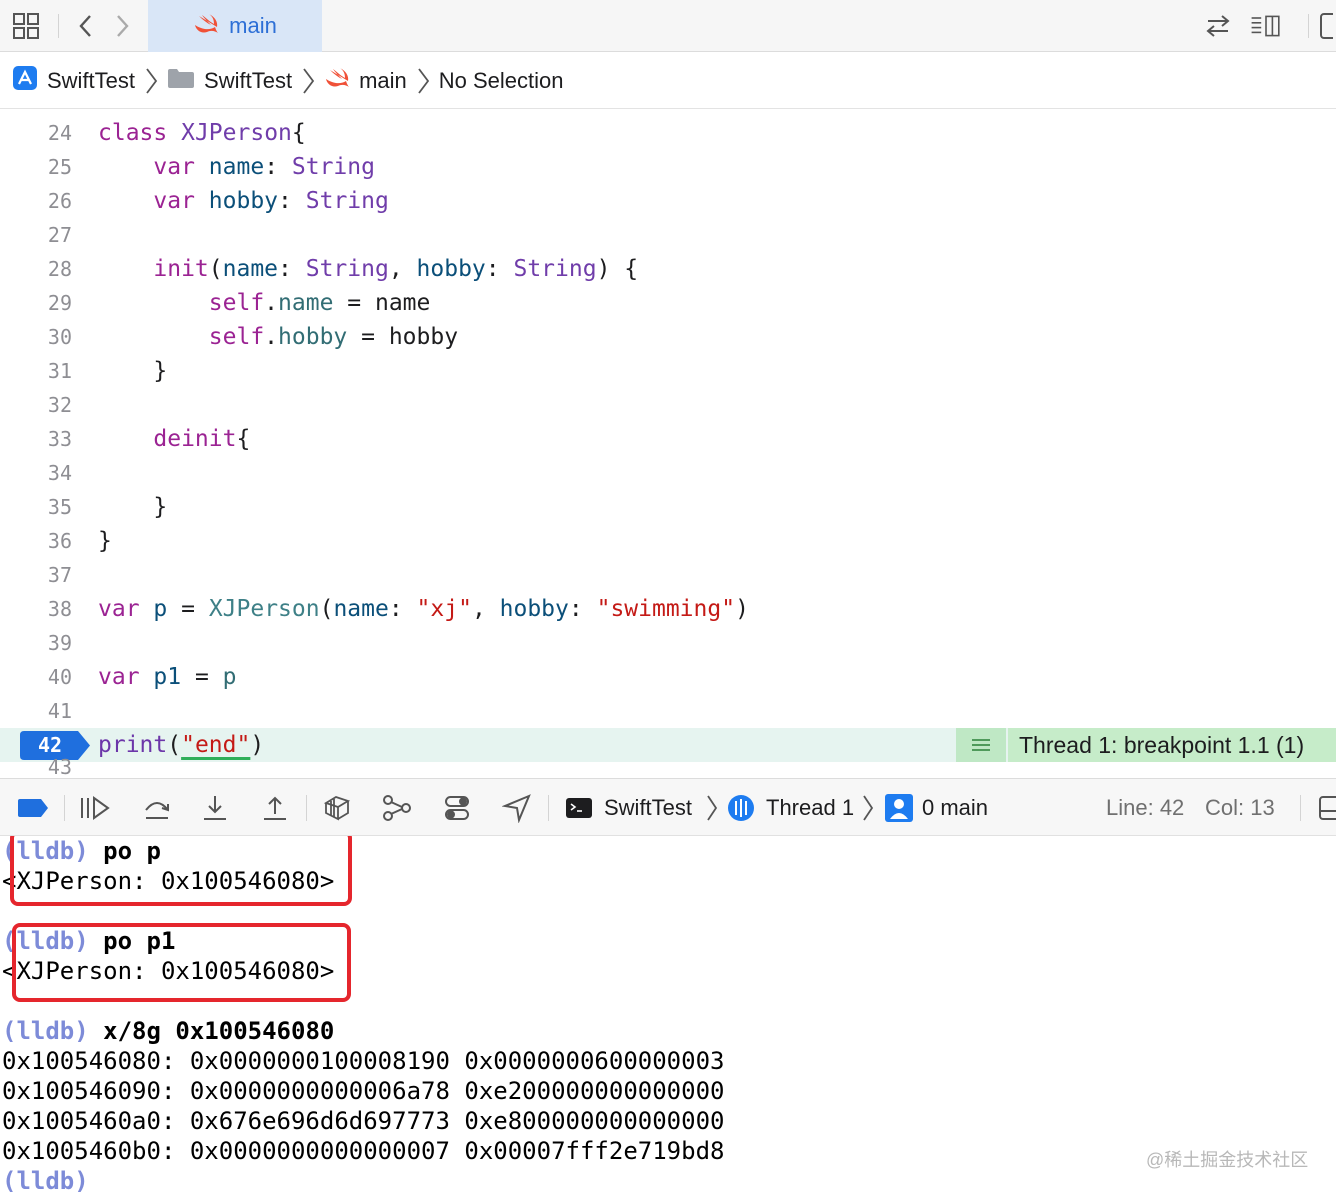 This screenshot has width=1336, height=1200. What do you see at coordinates (668, 303) in the screenshot?
I see `code-line: 29 self.name = name` at bounding box center [668, 303].